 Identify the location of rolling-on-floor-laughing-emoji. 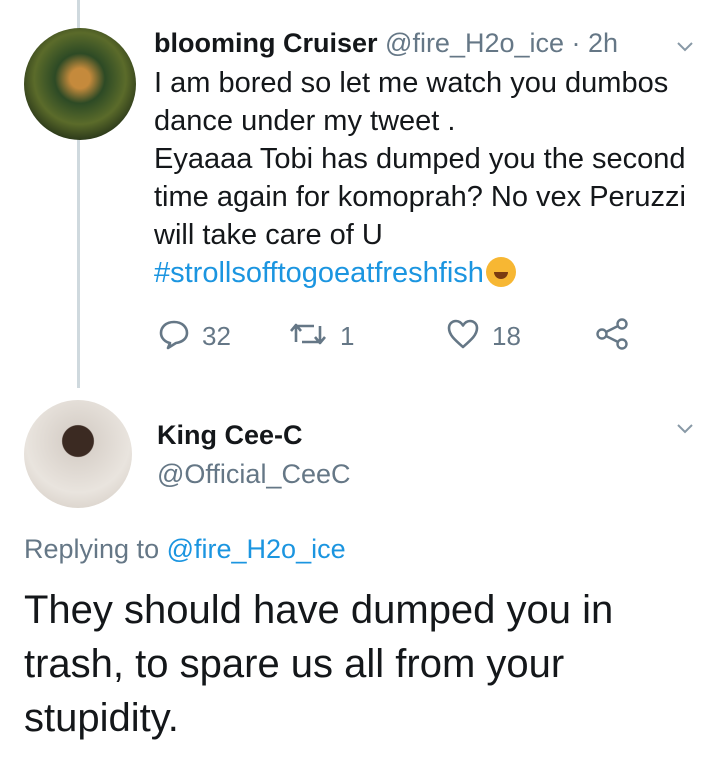
(500, 272).